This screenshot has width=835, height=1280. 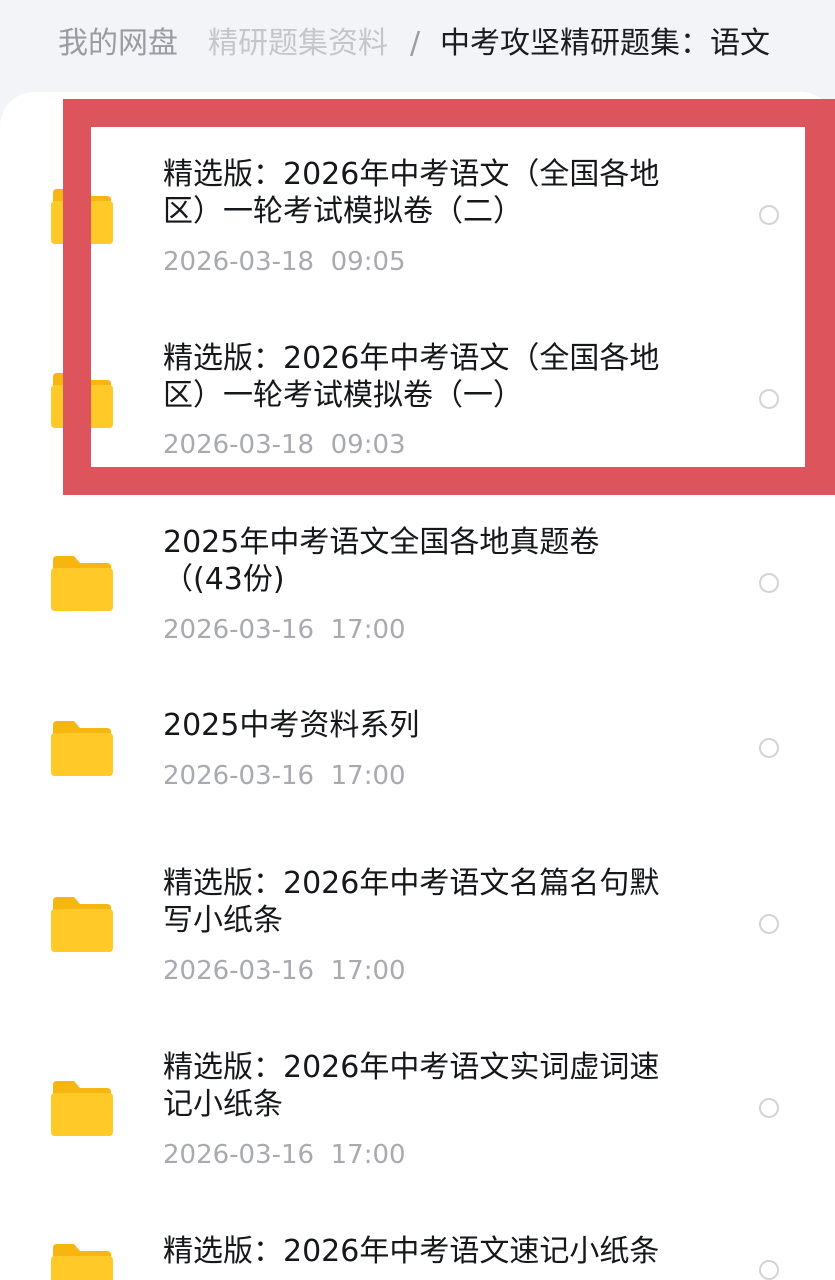 I want to click on file-name: 精选版：2026年中考语文实词虚词速 记小纸条, so click(x=411, y=1086).